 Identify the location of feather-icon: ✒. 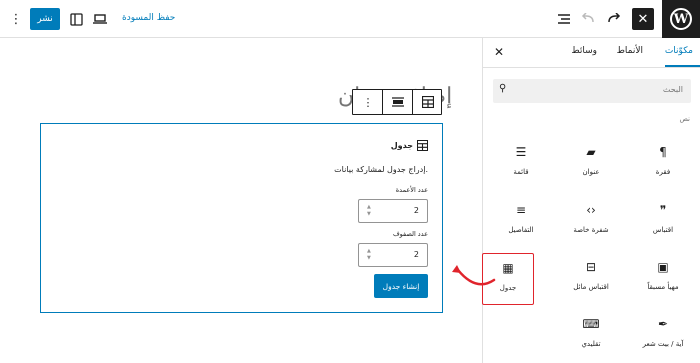
(663, 324).